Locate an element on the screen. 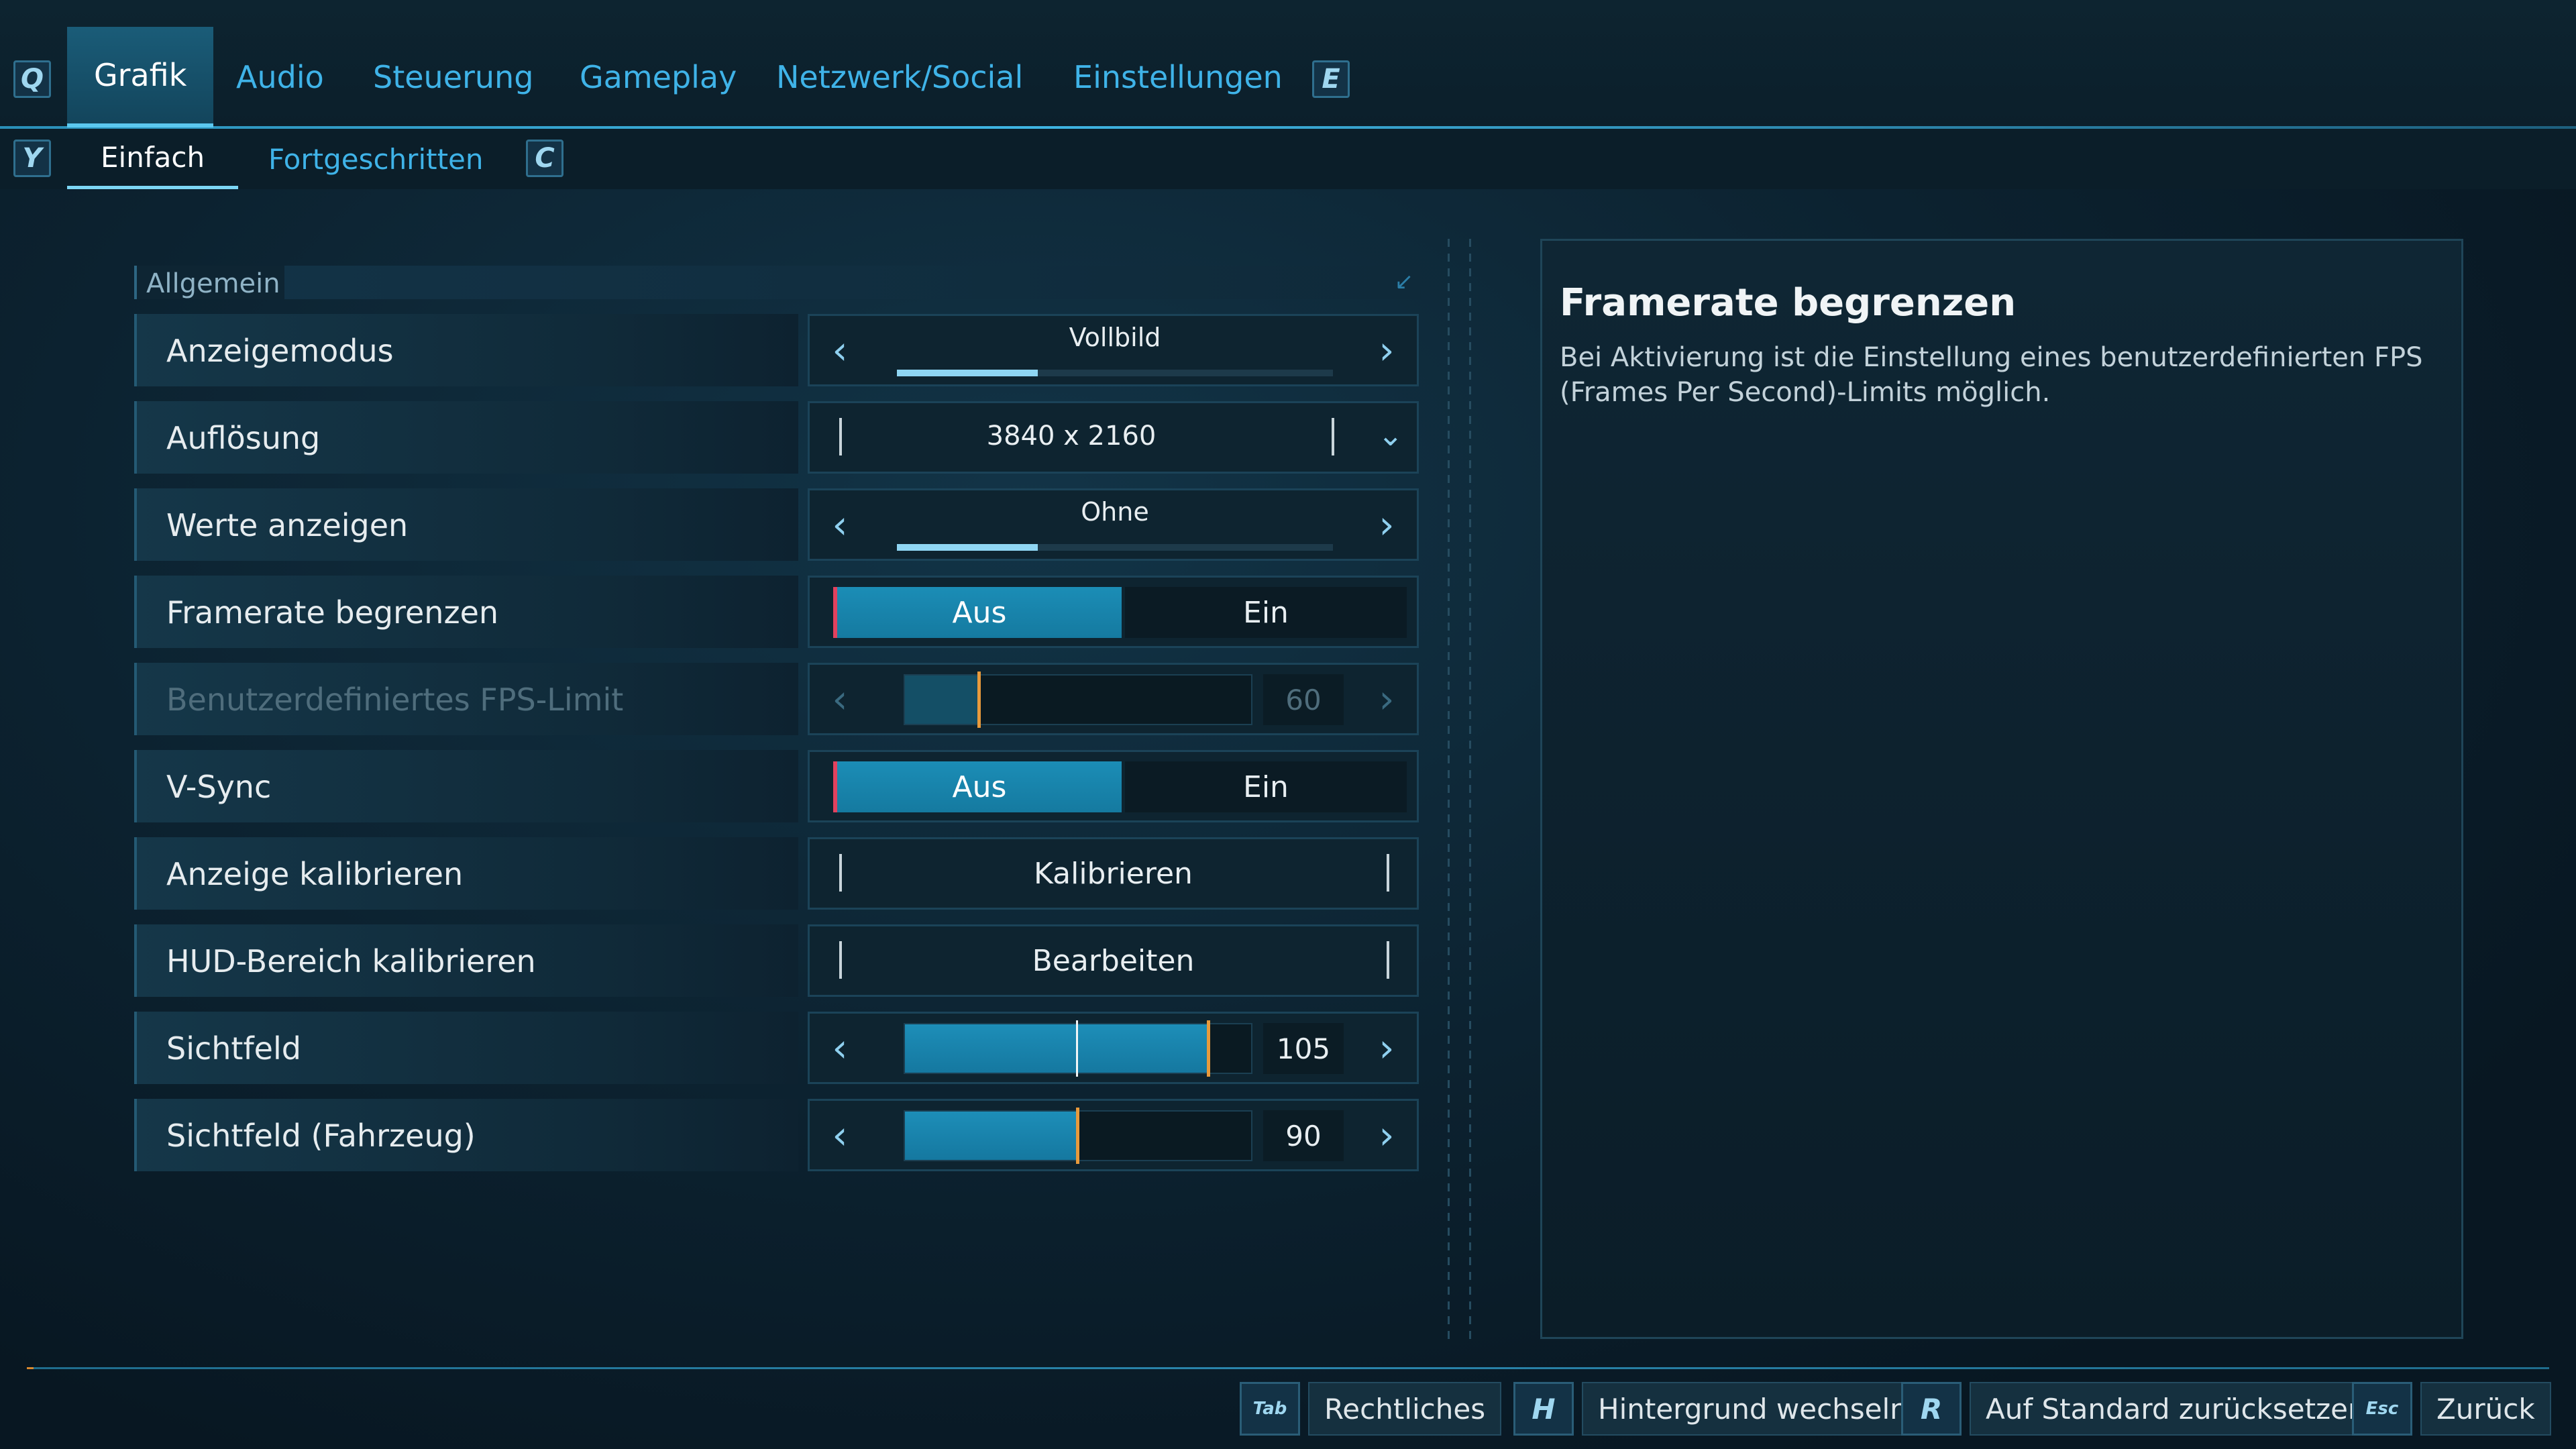 Image resolution: width=2576 pixels, height=1449 pixels. setting-label: Benutzerdefiniertes FPS-Limit is located at coordinates (395, 700).